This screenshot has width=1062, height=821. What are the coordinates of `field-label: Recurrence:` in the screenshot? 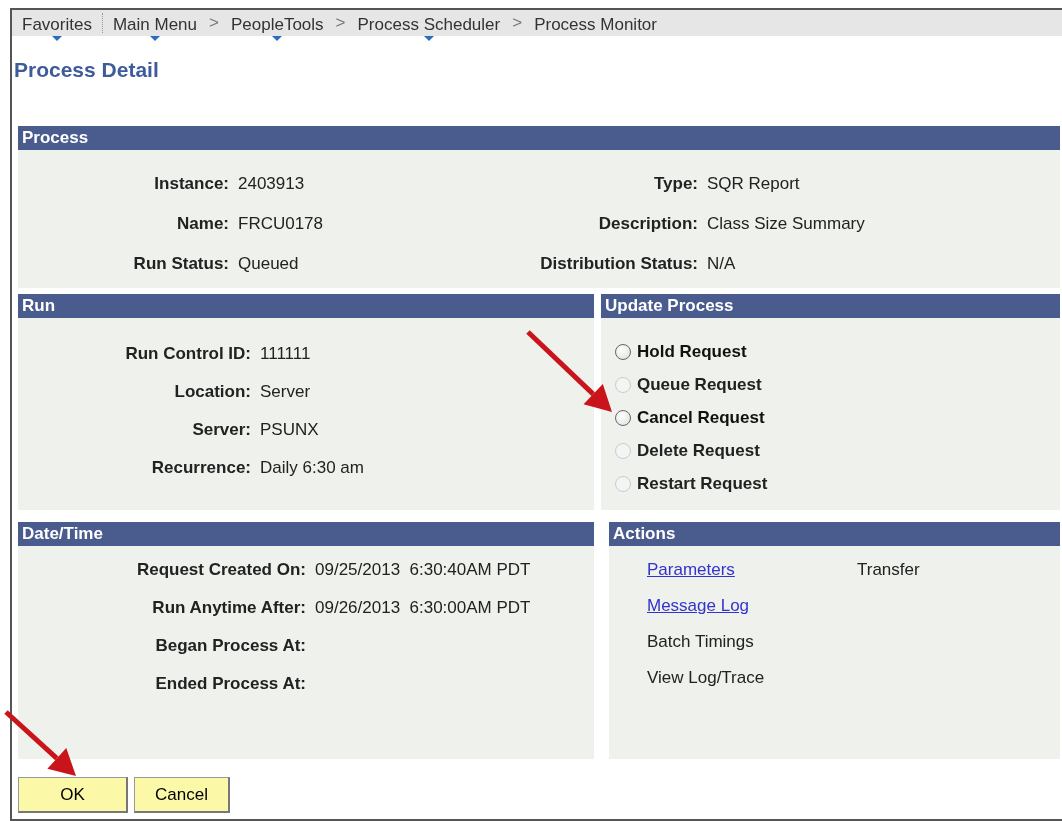 It's located at (200, 468).